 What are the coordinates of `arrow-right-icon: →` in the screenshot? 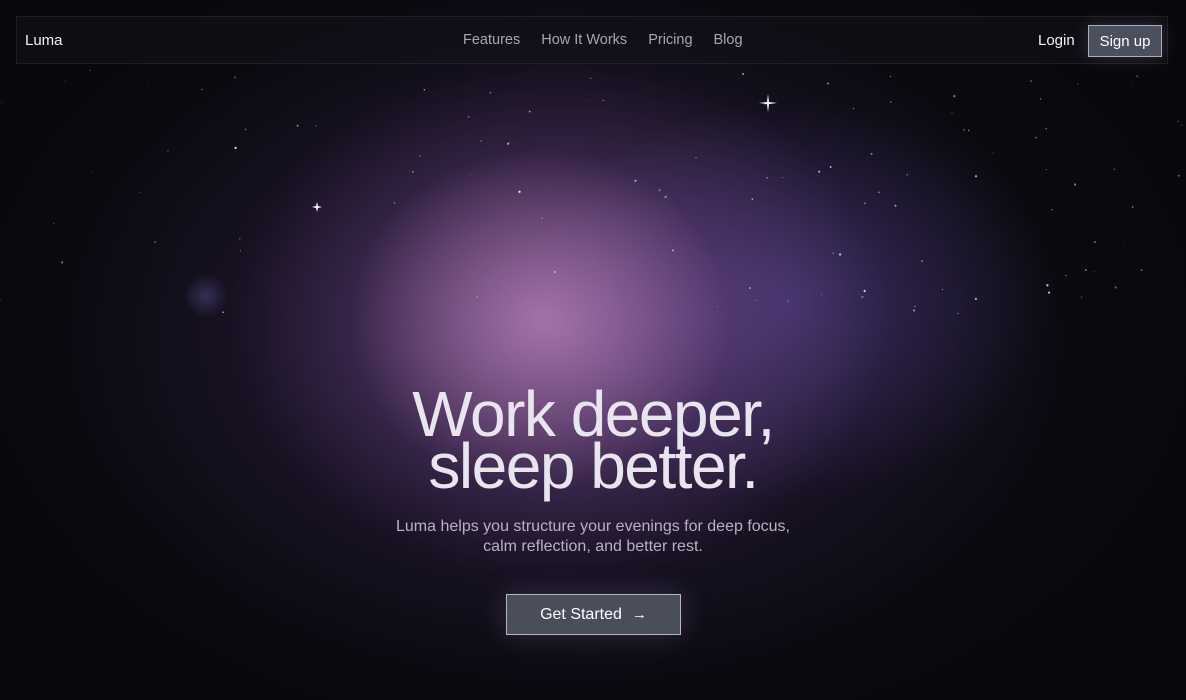 It's located at (639, 614).